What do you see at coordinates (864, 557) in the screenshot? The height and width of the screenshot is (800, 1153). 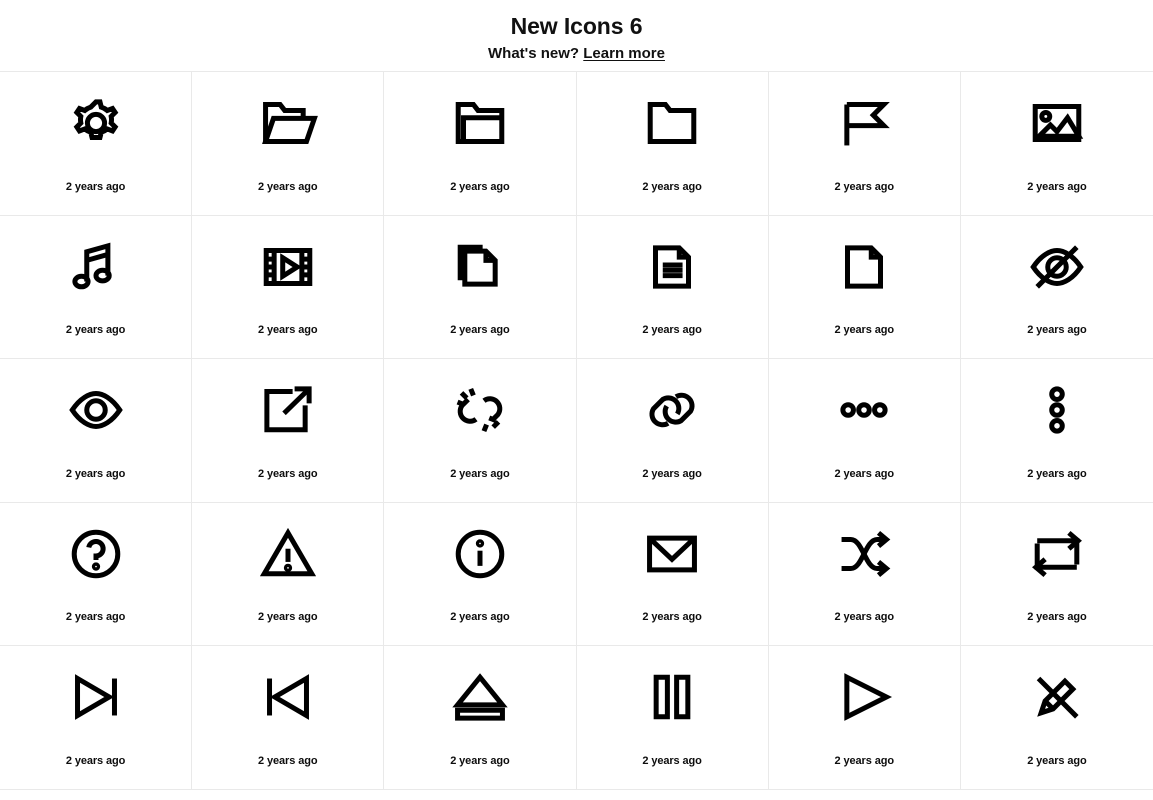 I see `shuffle-icon` at bounding box center [864, 557].